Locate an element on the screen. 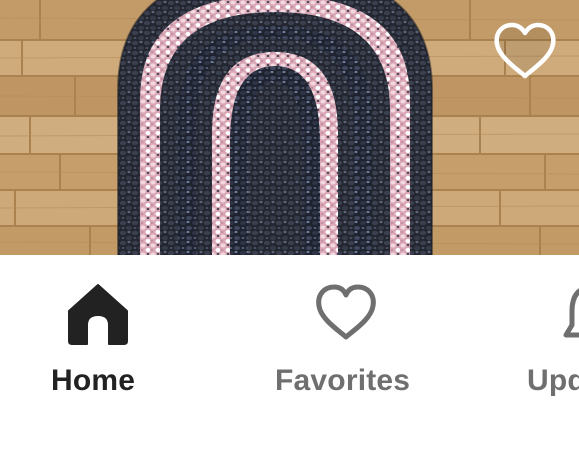 The height and width of the screenshot is (462, 579). heart-icon is located at coordinates (346, 313).